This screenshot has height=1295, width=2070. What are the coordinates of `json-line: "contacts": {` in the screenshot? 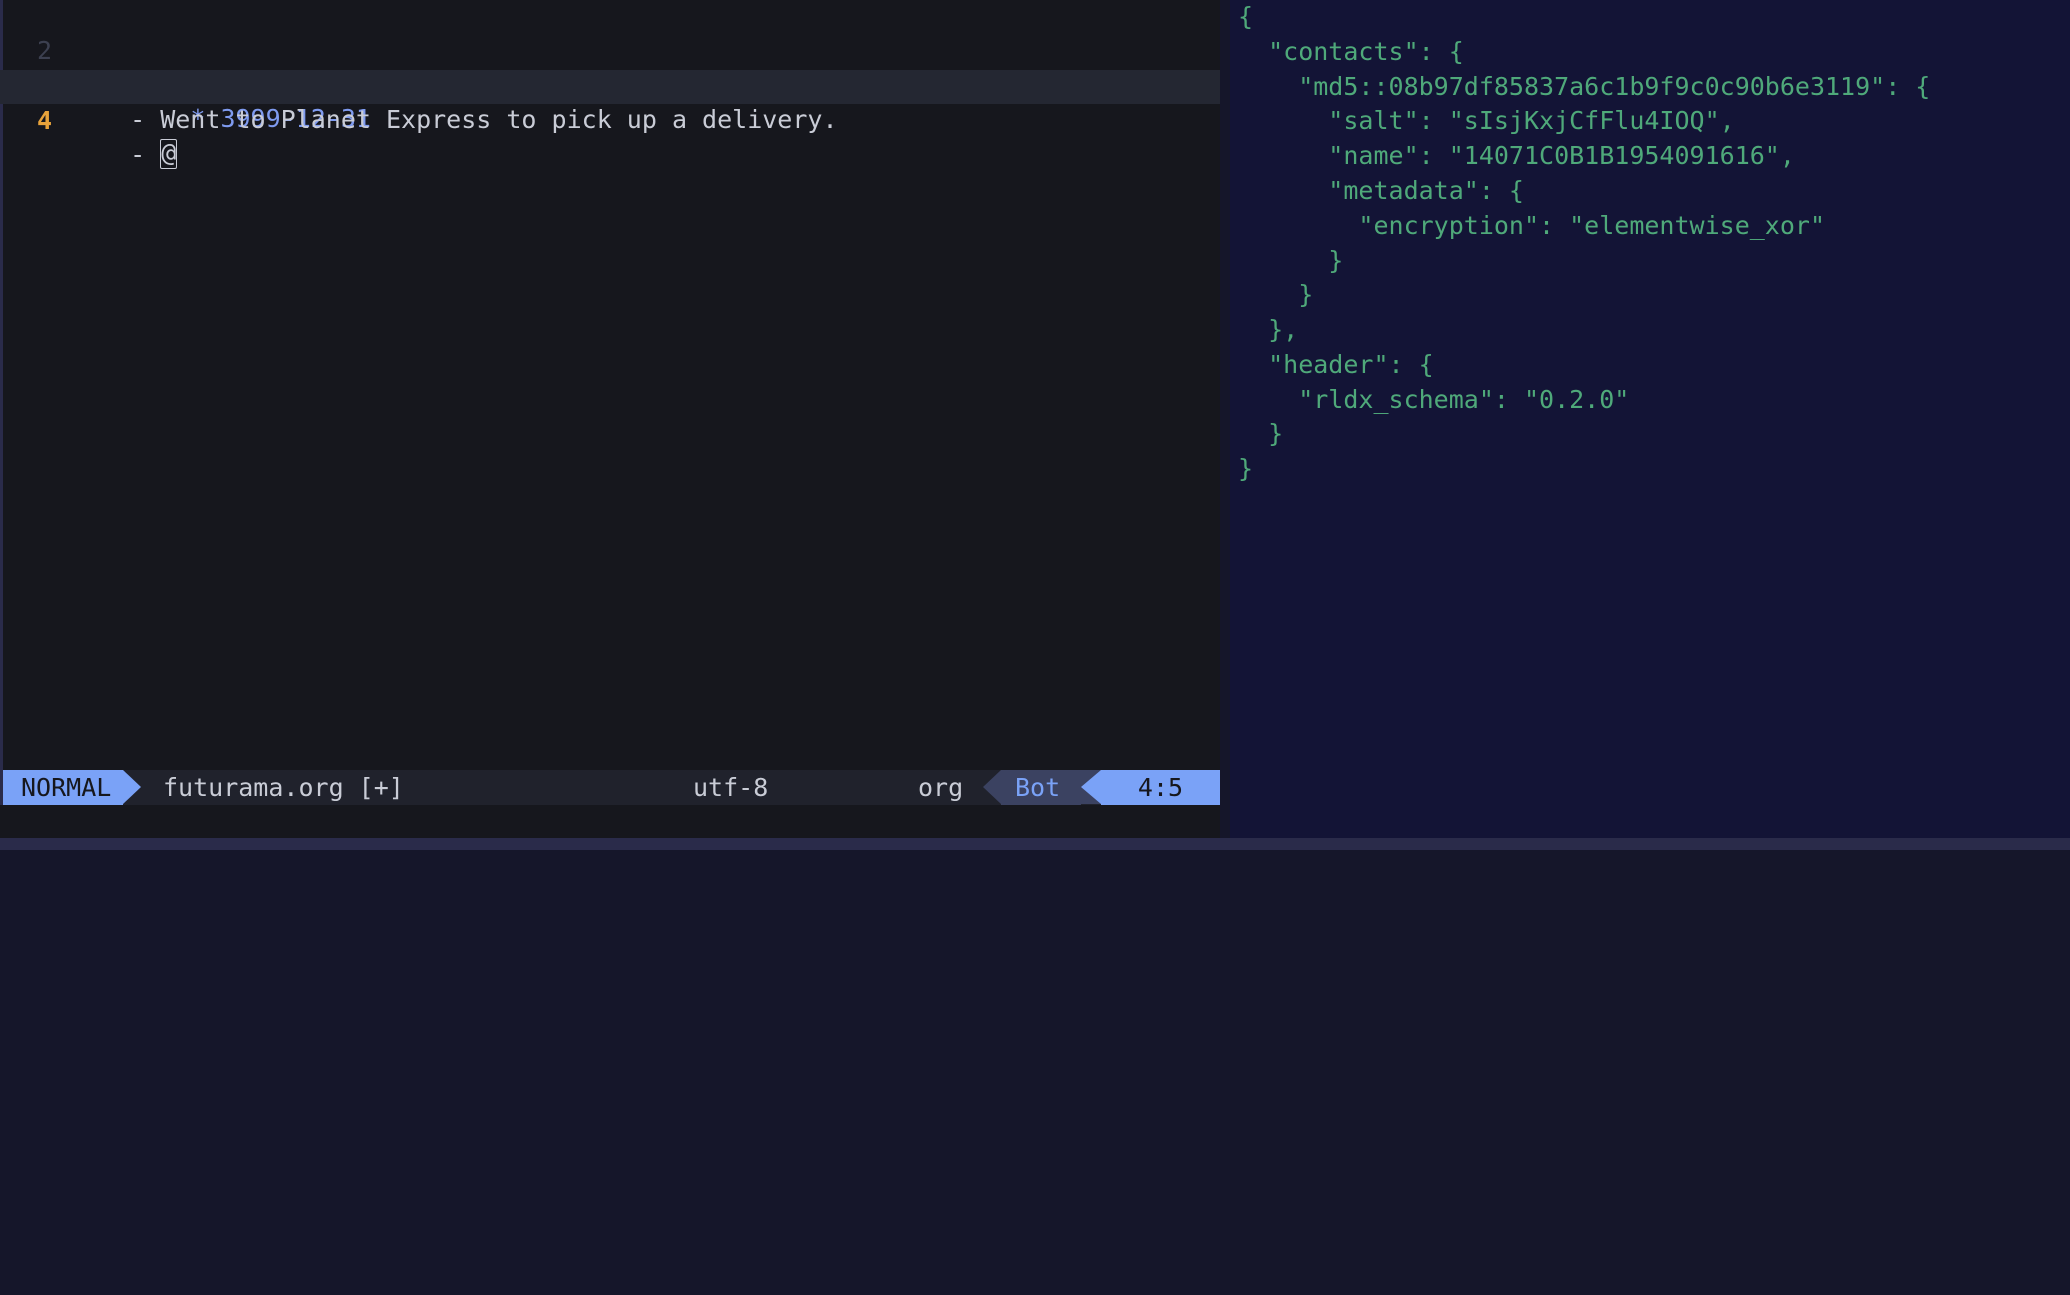 It's located at (1351, 51).